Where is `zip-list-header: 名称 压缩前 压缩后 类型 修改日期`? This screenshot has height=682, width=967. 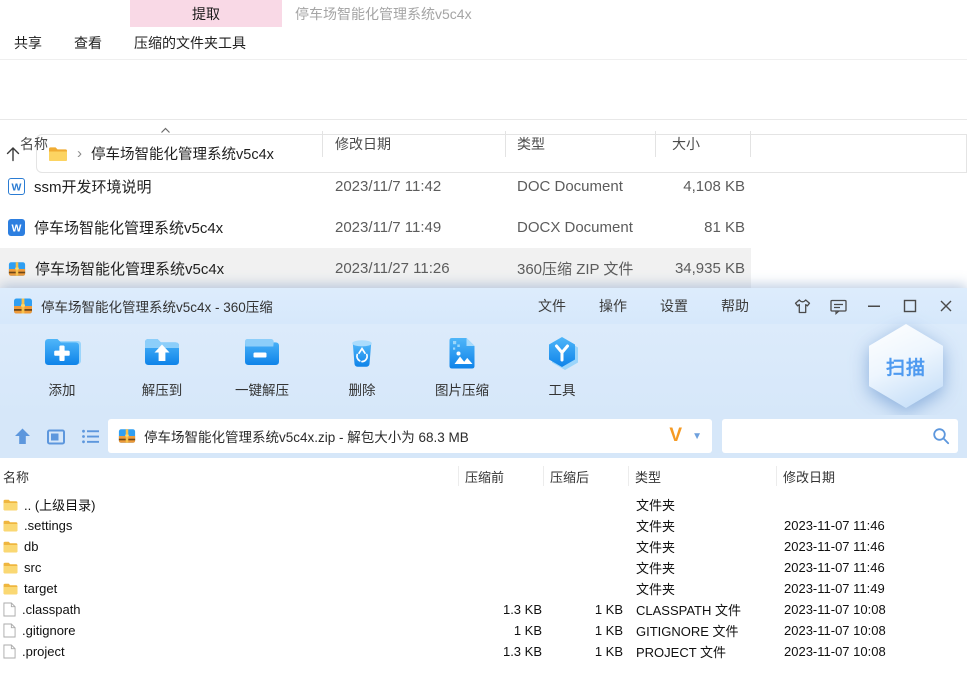
zip-list-header: 名称 压缩前 压缩后 类型 修改日期 is located at coordinates (483, 476).